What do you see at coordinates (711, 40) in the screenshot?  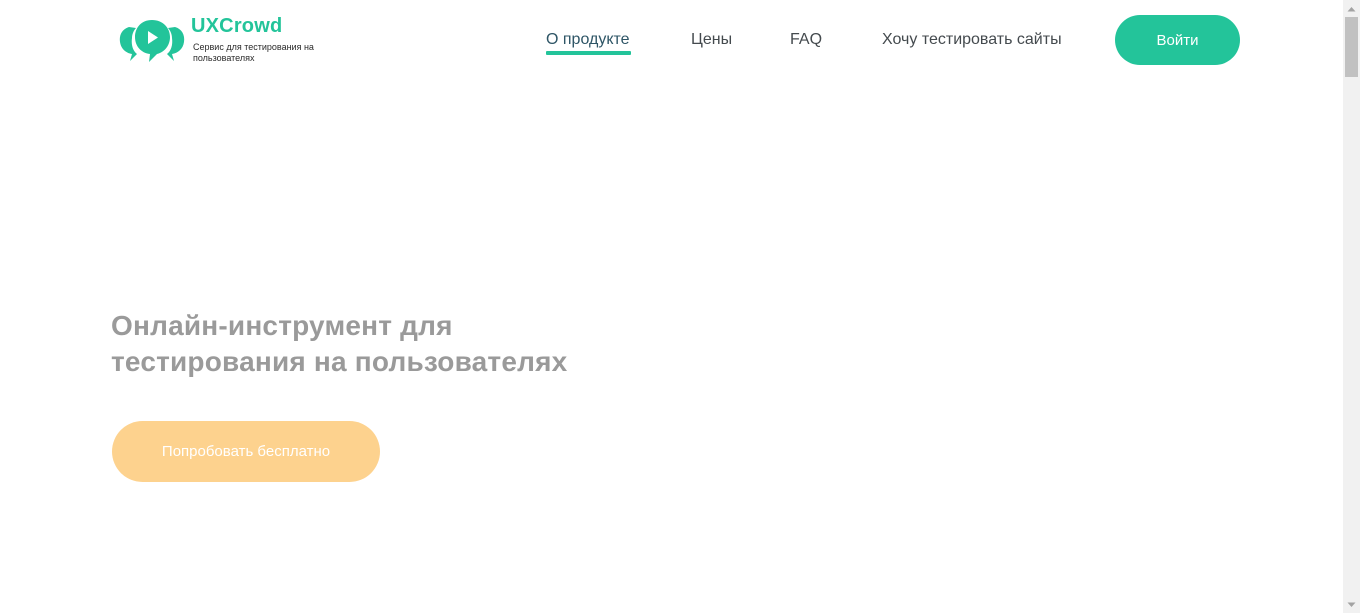 I see `nav-item-prices: Цены` at bounding box center [711, 40].